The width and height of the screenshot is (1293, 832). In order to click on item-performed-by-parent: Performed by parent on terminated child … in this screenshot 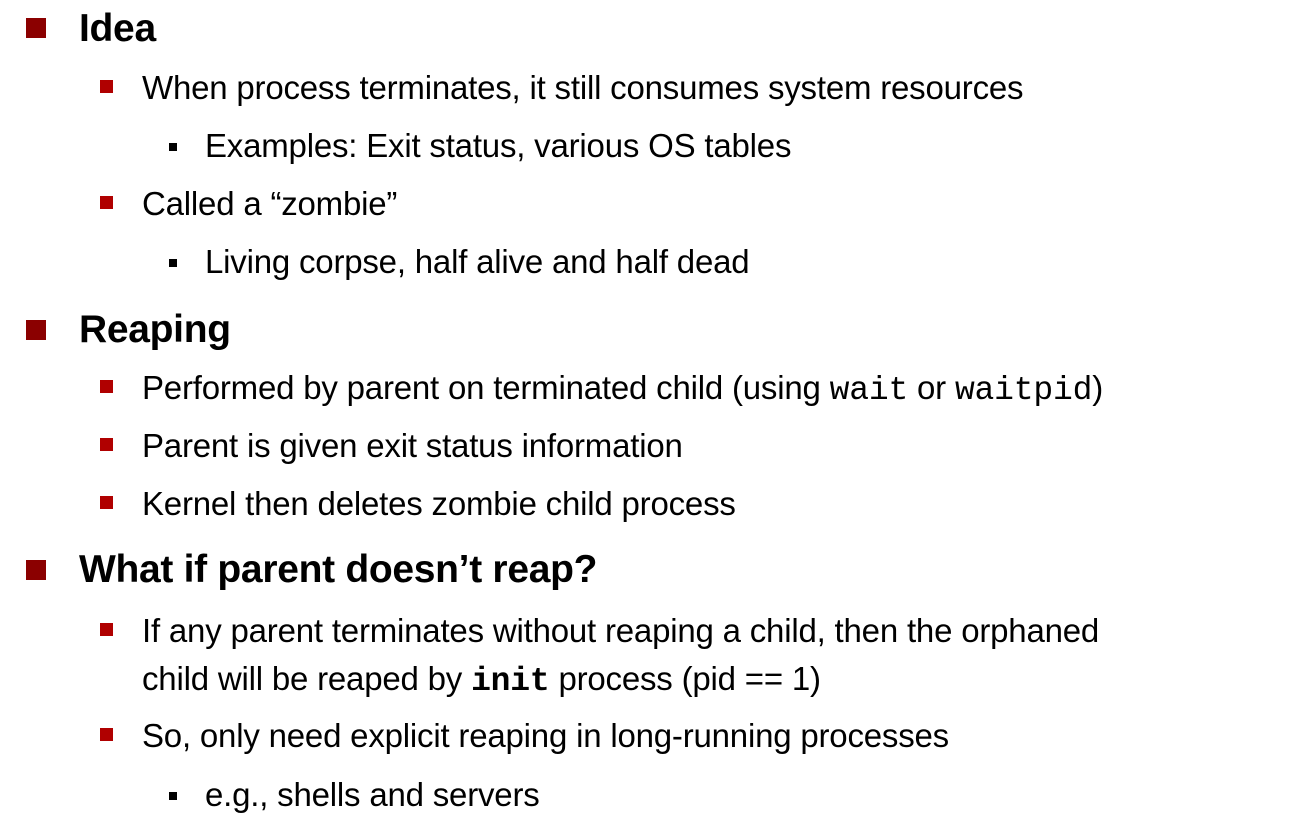, I will do `click(622, 389)`.